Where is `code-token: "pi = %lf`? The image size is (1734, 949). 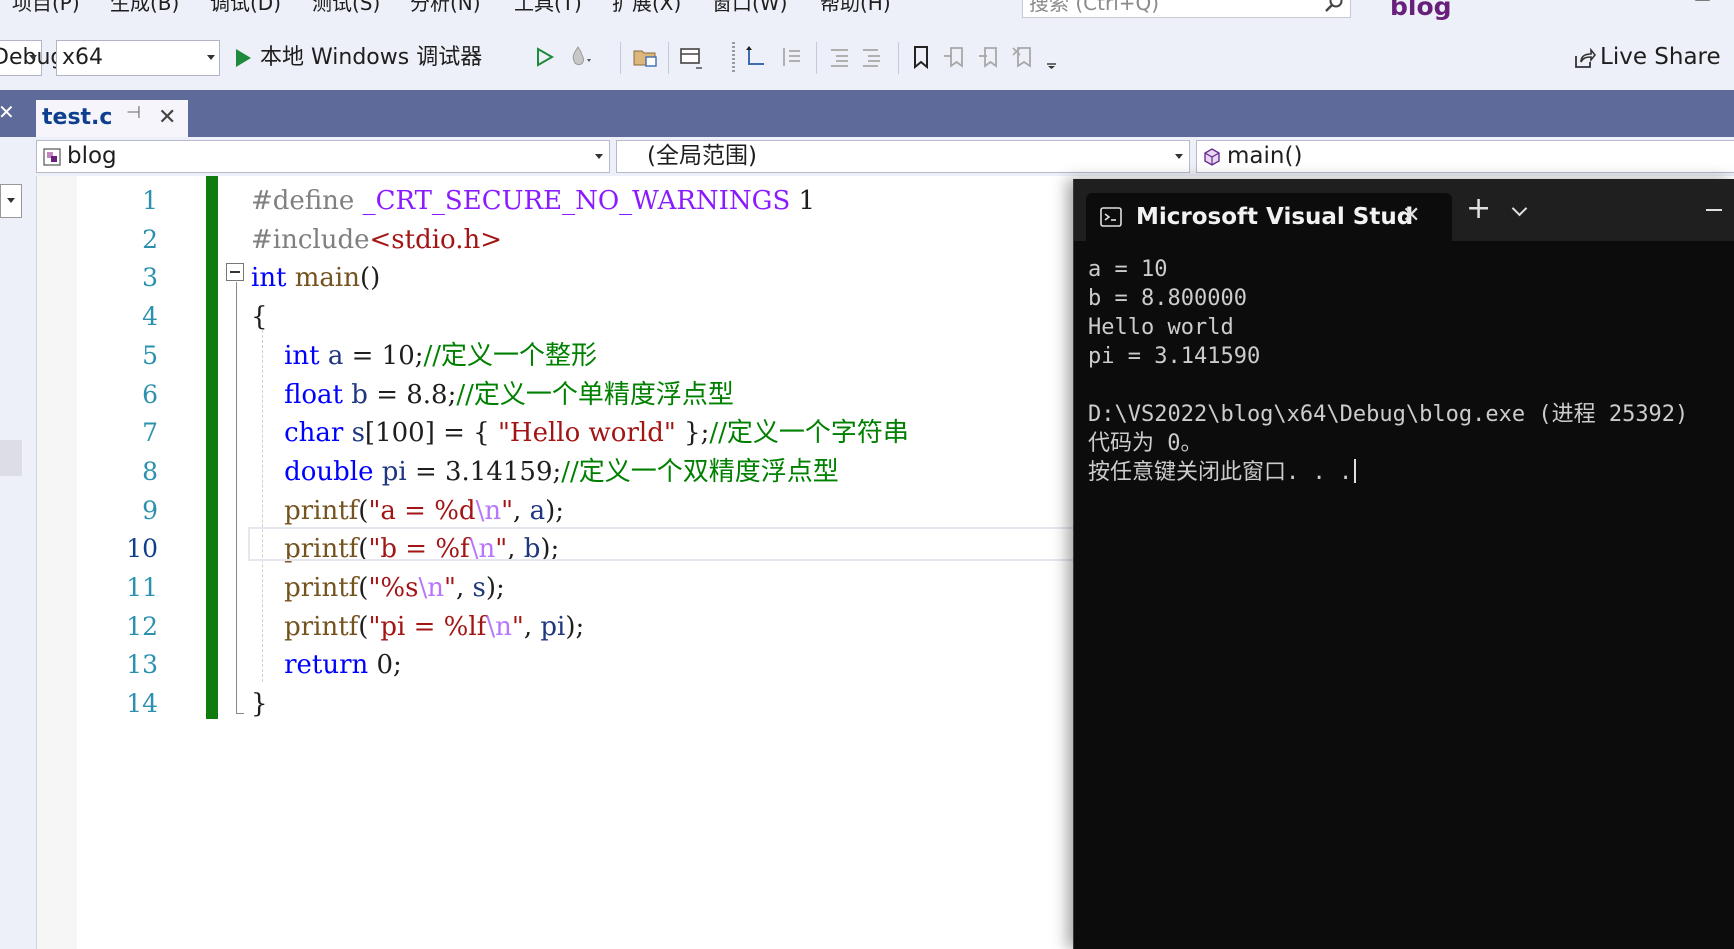
code-token: "pi = %lf is located at coordinates (427, 626).